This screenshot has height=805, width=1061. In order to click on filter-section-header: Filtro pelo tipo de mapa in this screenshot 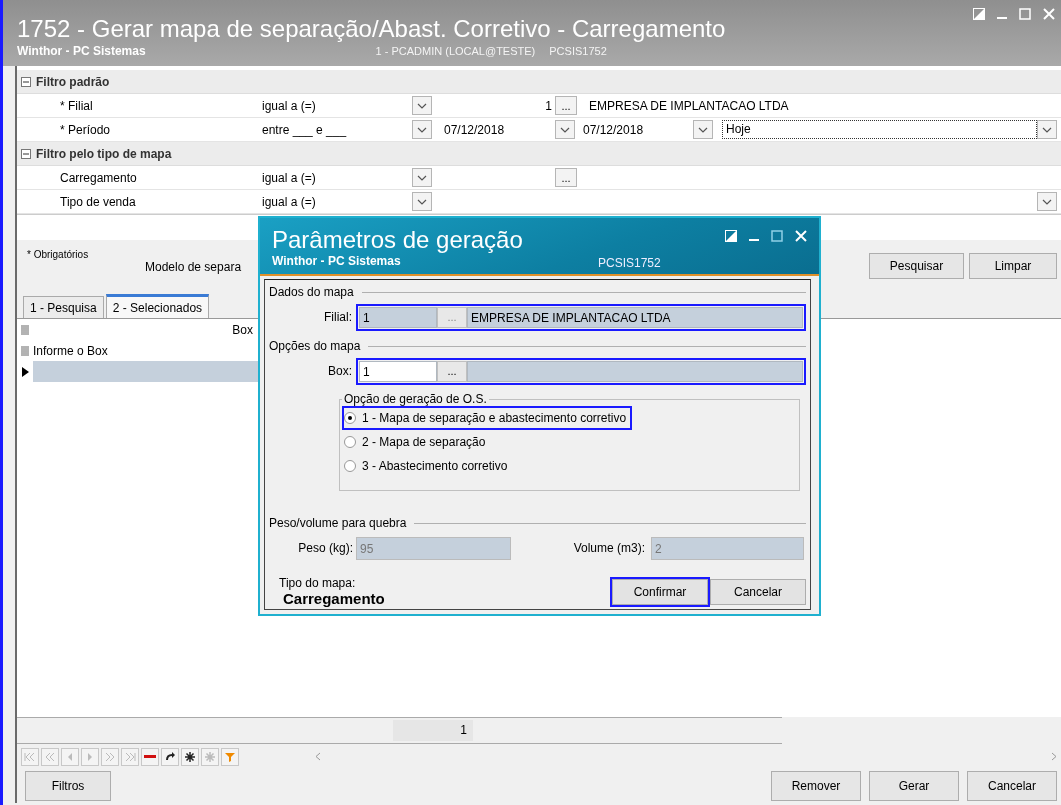, I will do `click(539, 154)`.